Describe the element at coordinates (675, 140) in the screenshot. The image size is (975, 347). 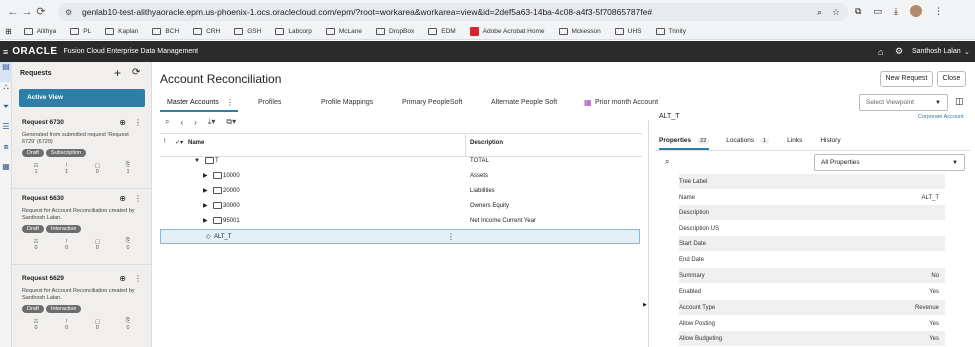
I see `tab-properties: Properties` at that location.